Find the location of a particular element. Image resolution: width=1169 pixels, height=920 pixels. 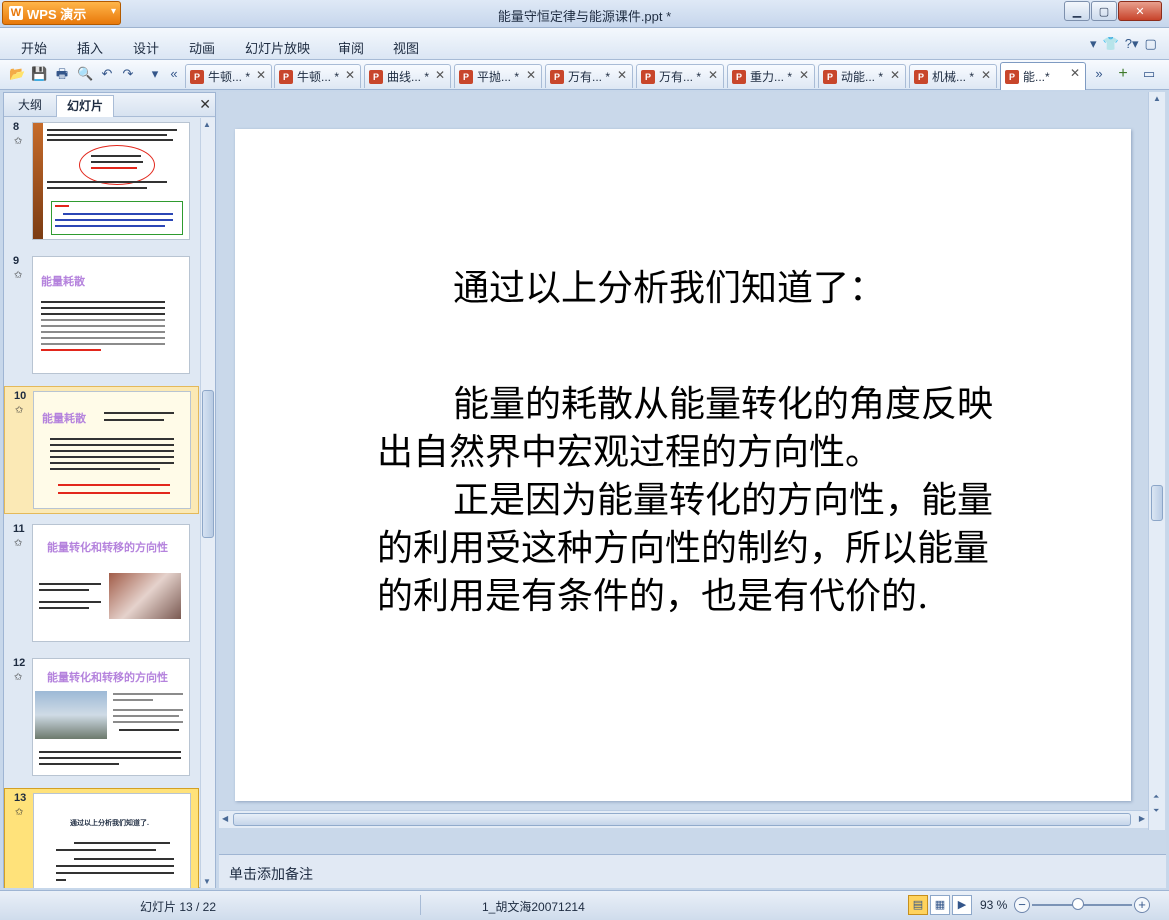

tab-list-icon: ▭ is located at coordinates (1149, 74).